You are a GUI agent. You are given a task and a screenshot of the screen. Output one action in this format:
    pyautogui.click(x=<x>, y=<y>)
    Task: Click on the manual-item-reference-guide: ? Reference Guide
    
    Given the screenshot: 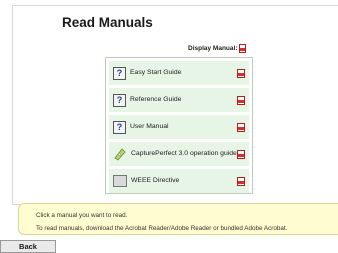 What is the action you would take?
    pyautogui.click(x=179, y=100)
    